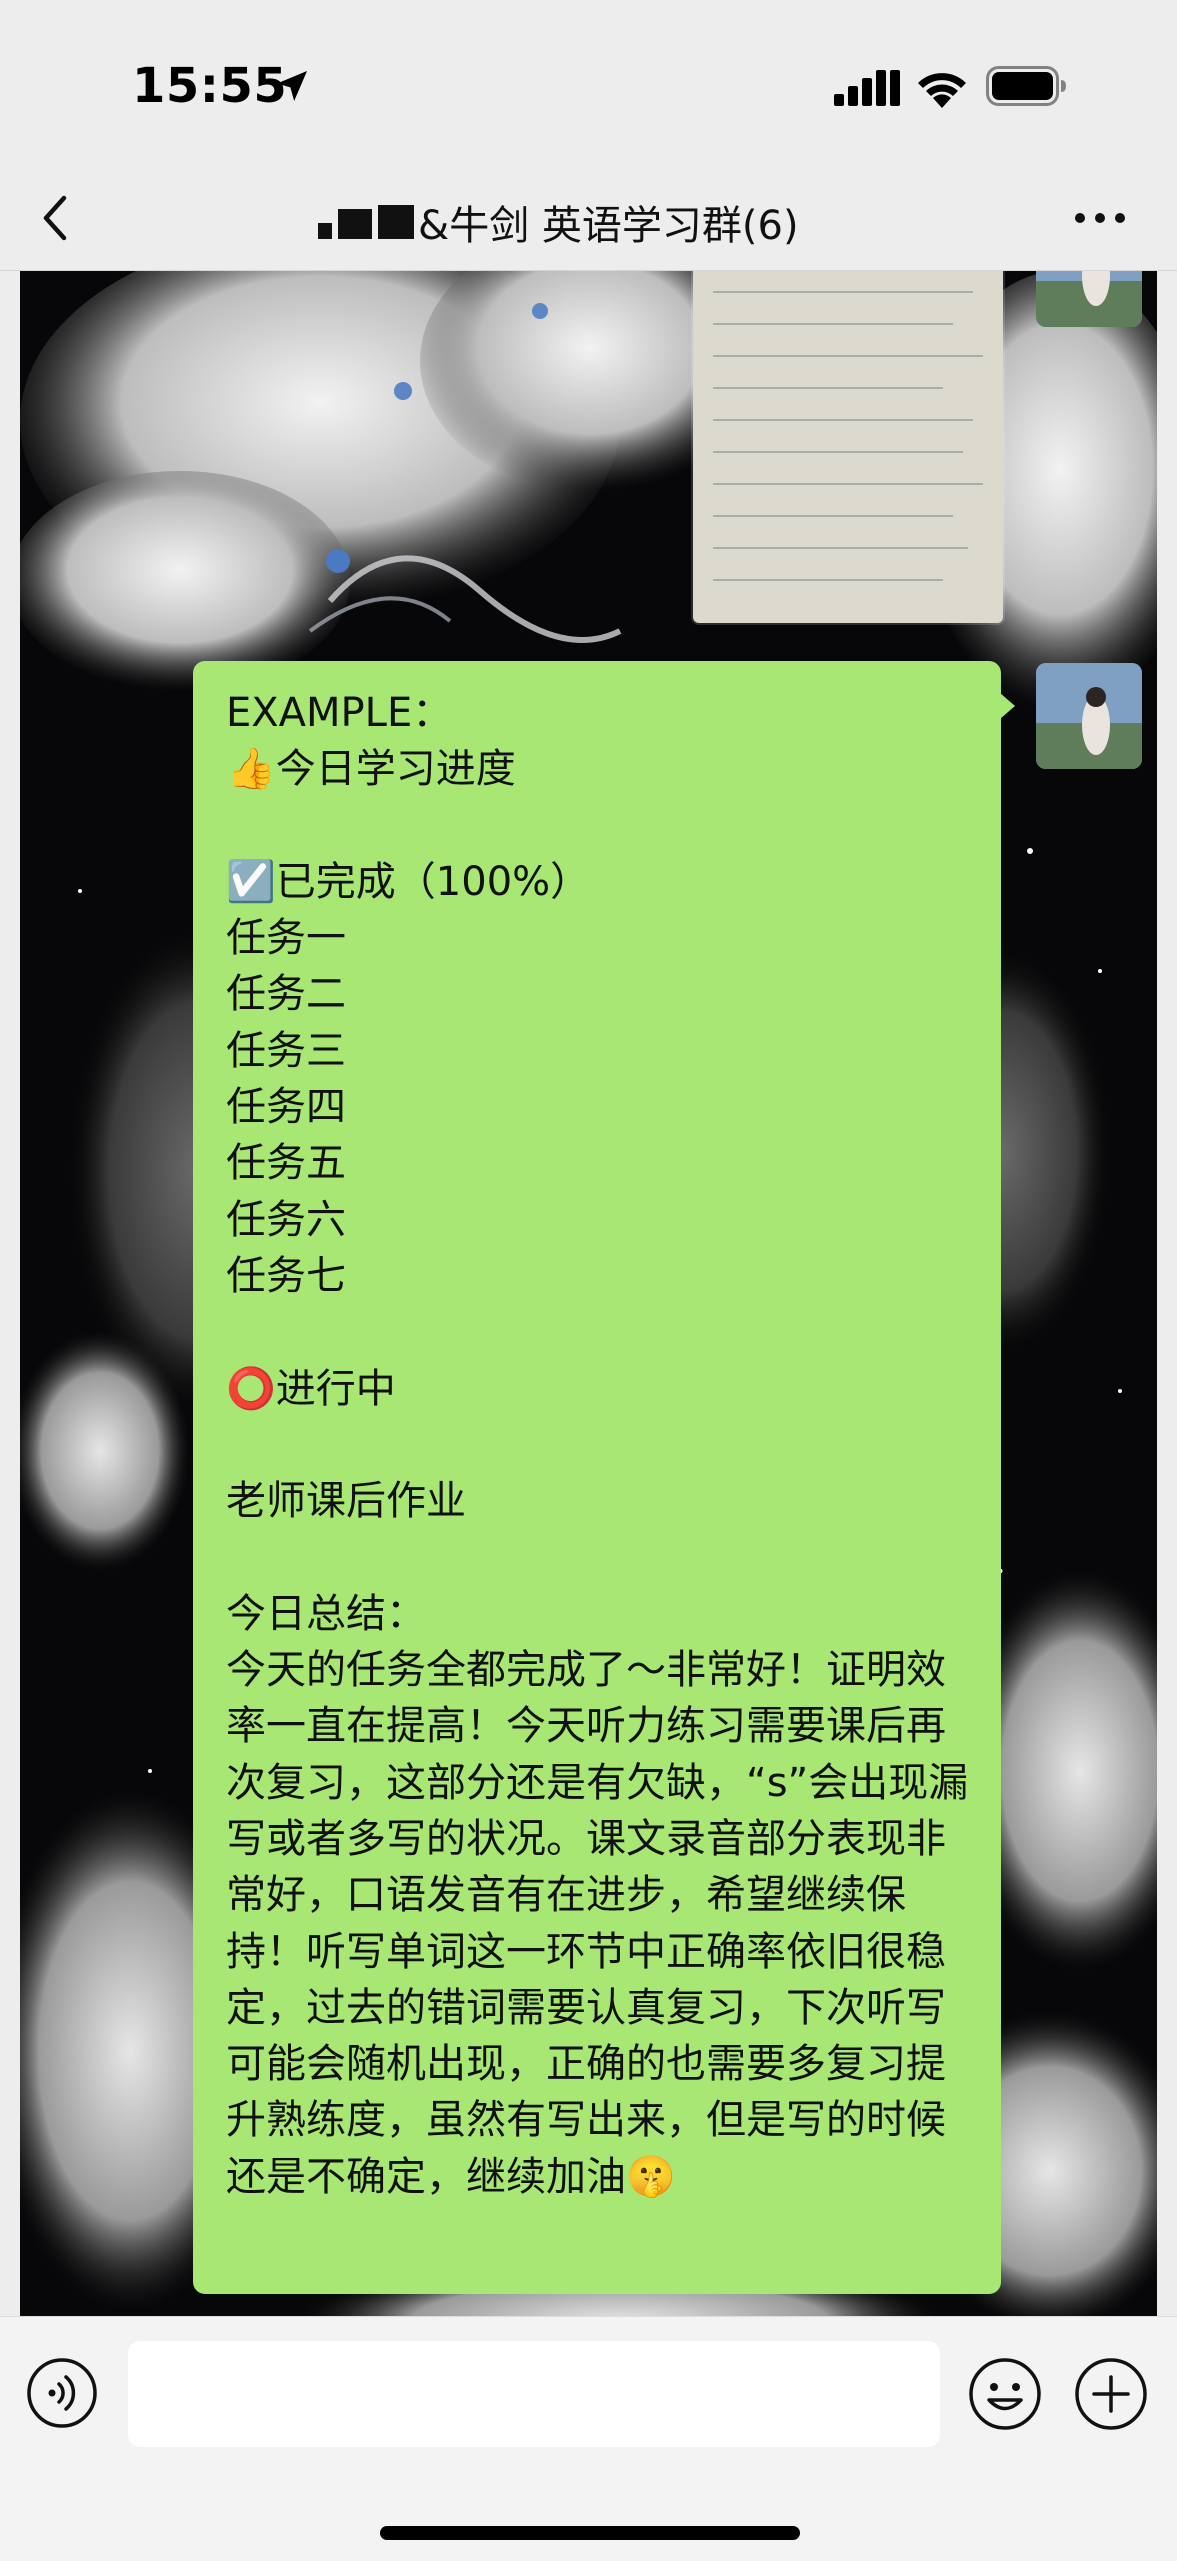 This screenshot has height=2561, width=1177. I want to click on input-bar, so click(588, 2438).